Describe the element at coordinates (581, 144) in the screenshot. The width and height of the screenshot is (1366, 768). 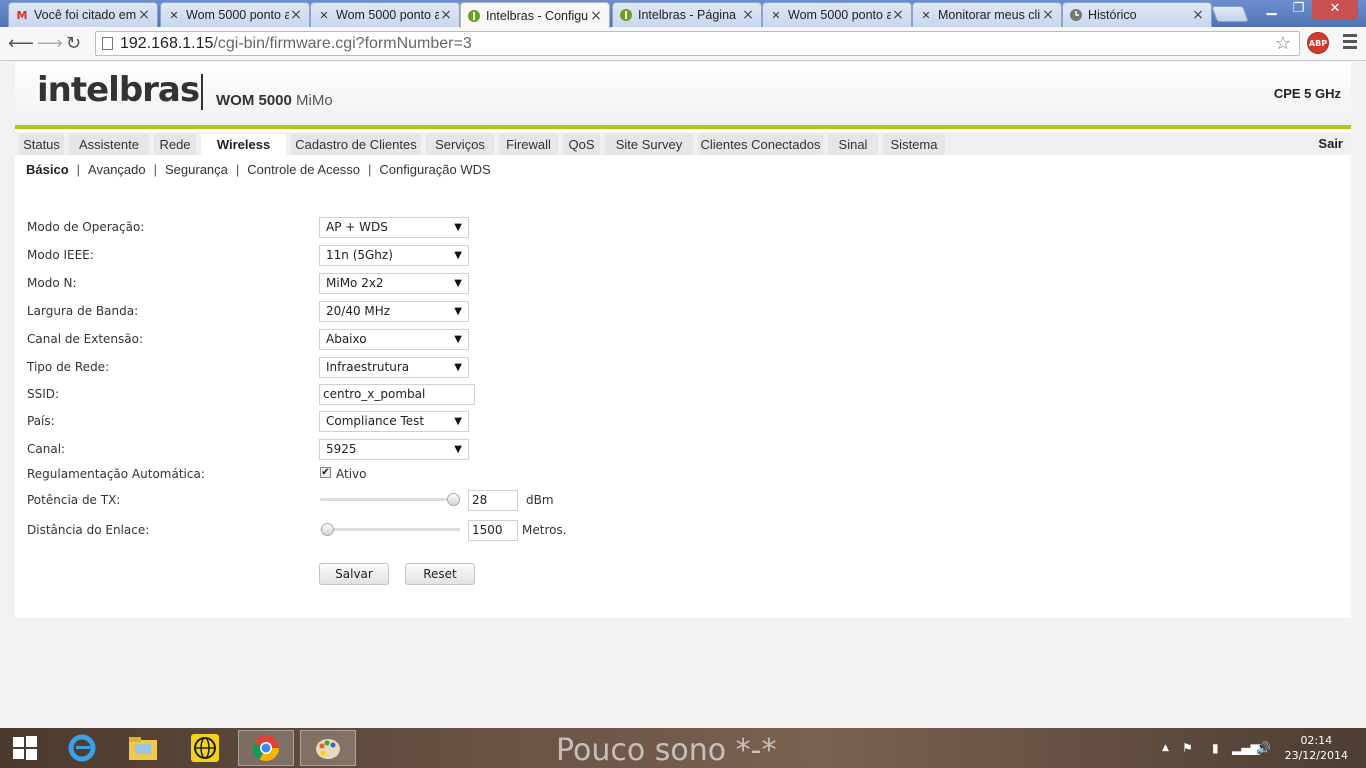
I see `nav-qos: QoS` at that location.